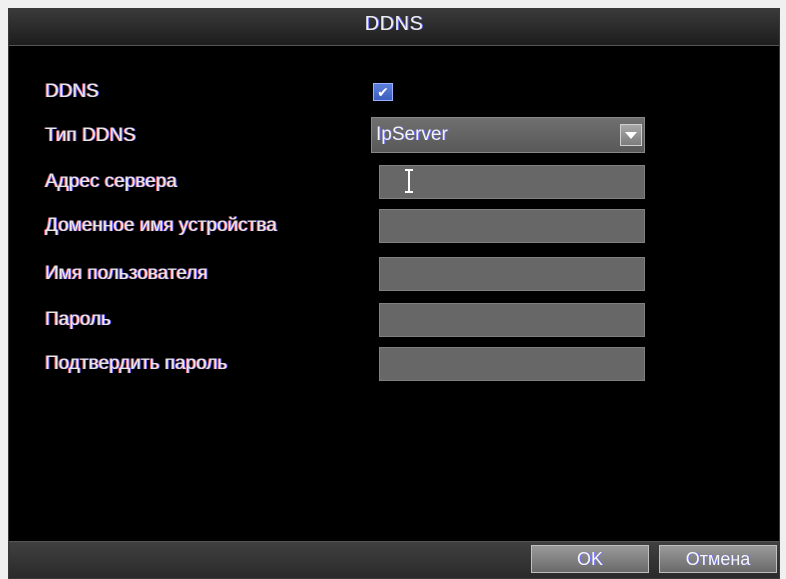  What do you see at coordinates (631, 135) in the screenshot?
I see `dropdown-arrow-icon` at bounding box center [631, 135].